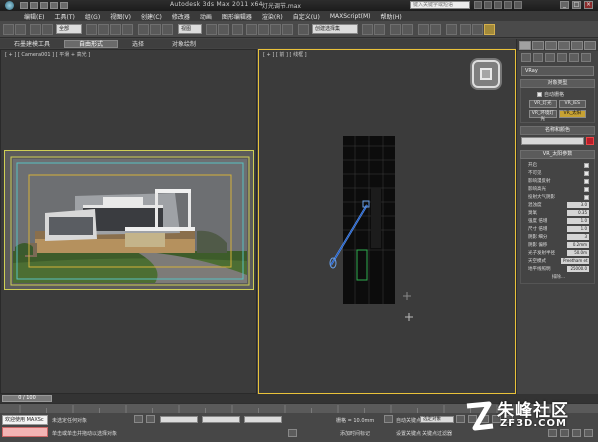 The image size is (598, 442). Describe the element at coordinates (440, 5) in the screenshot. I see `search-input: 键入关键字或短语` at that location.